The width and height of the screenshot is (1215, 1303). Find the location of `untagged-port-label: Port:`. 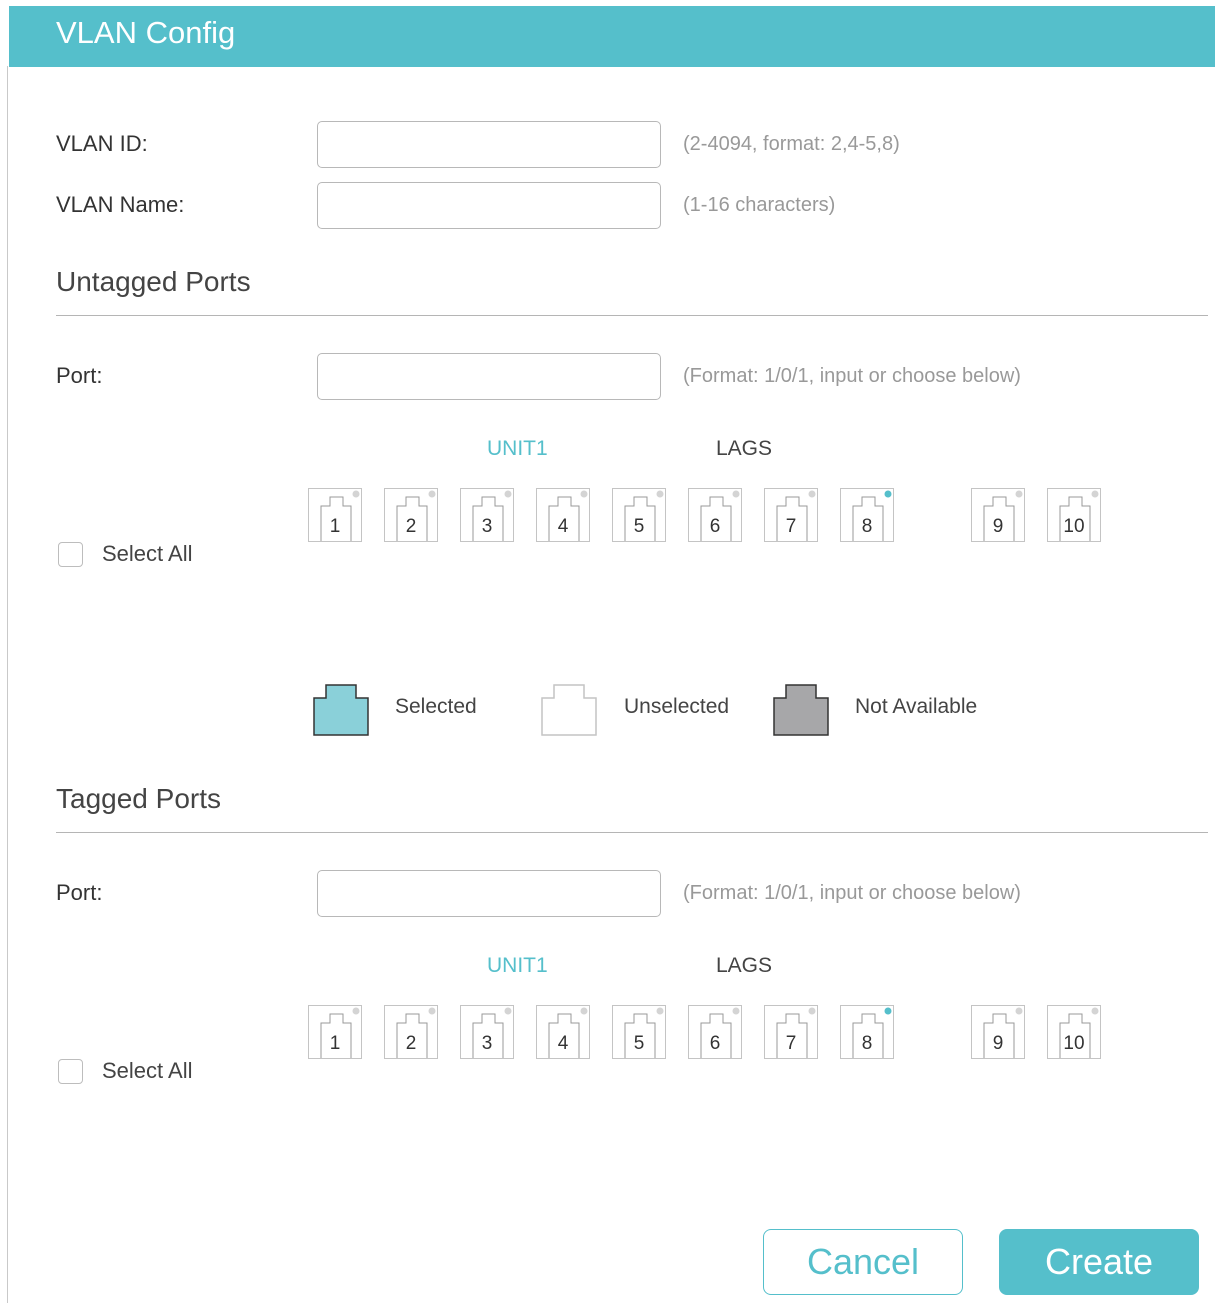

untagged-port-label: Port: is located at coordinates (79, 375).